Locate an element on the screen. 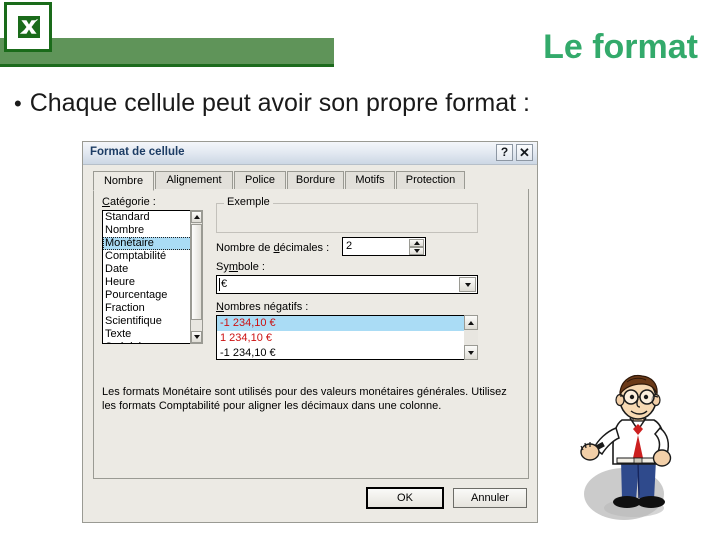  list-item: Comptabilité is located at coordinates (150, 256).